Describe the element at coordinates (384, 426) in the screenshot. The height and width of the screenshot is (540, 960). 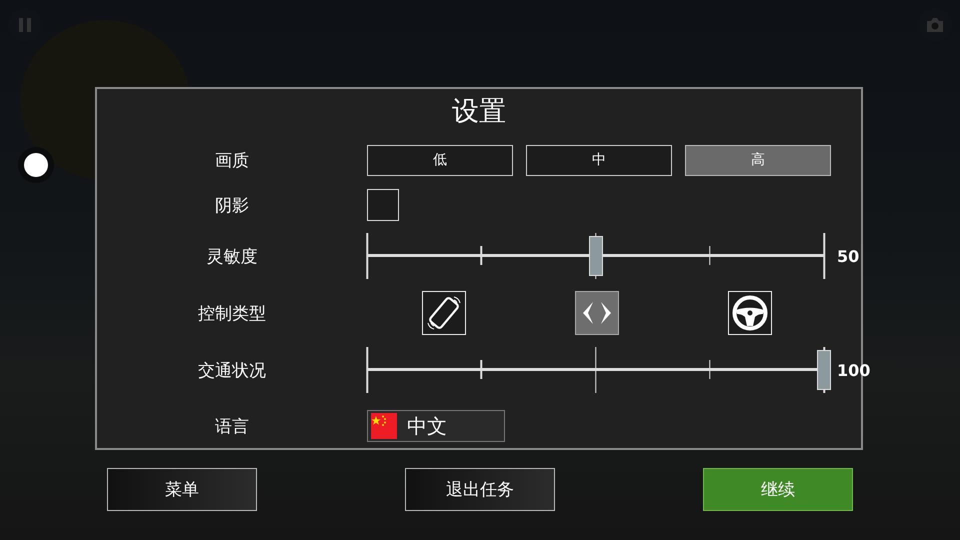
I see `flag-icon` at that location.